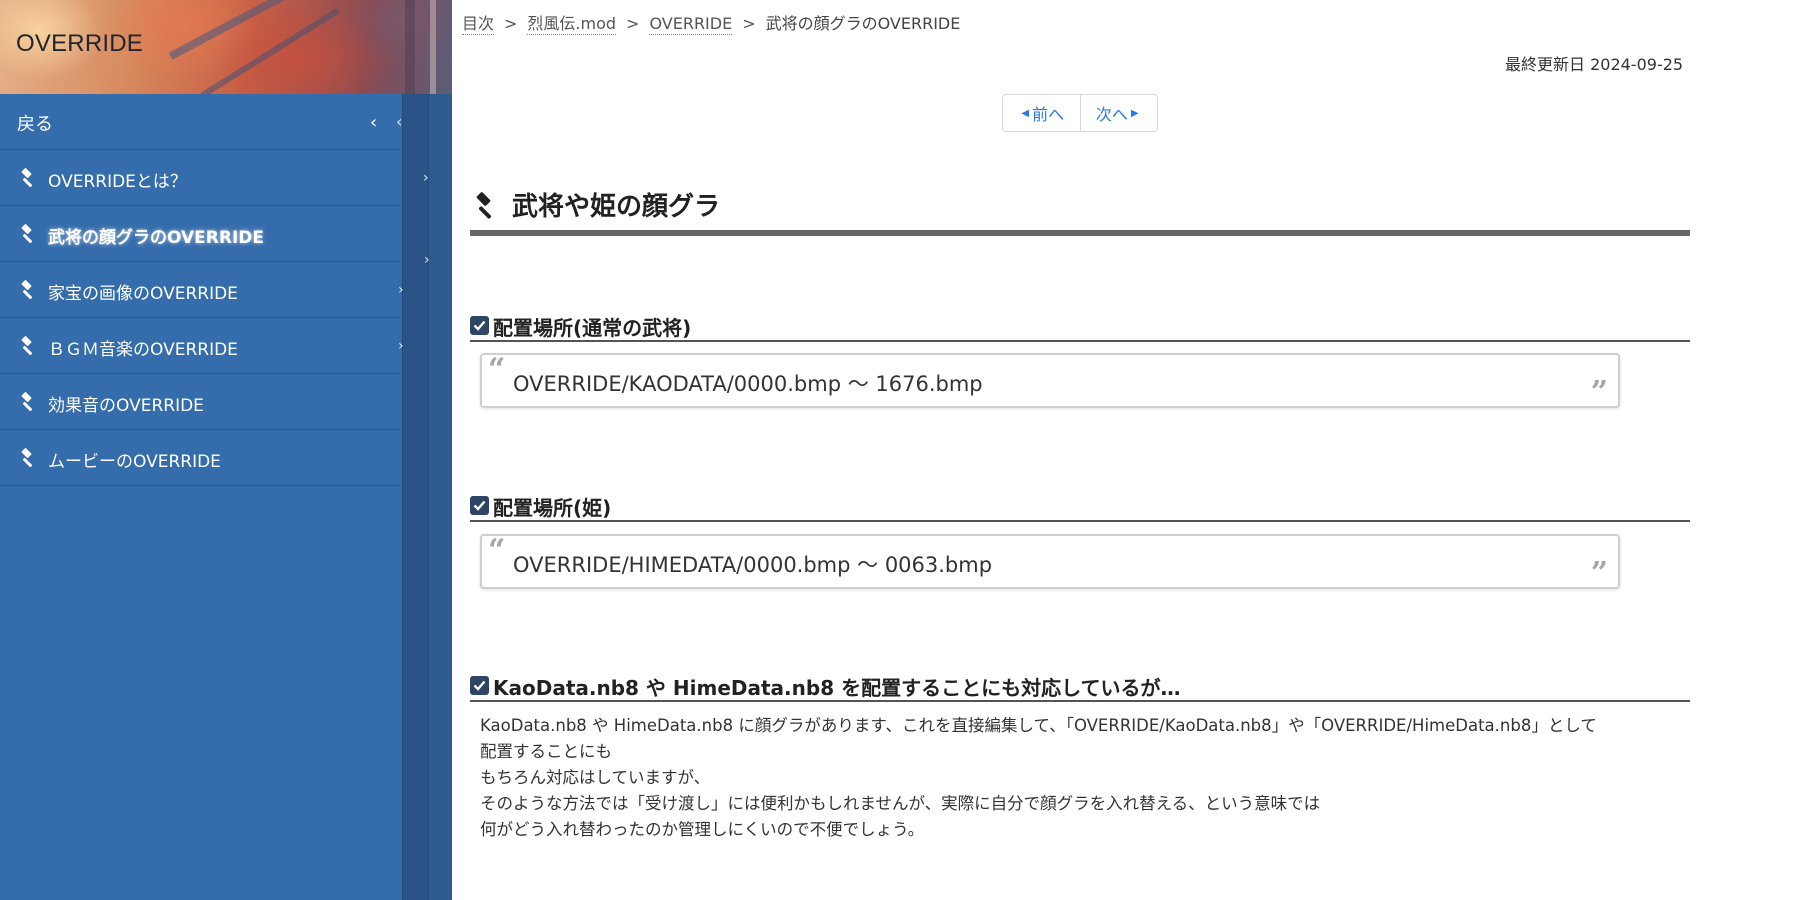  What do you see at coordinates (595, 777) in the screenshot?
I see `paragraph-line: もちろん対応はしていますが、` at bounding box center [595, 777].